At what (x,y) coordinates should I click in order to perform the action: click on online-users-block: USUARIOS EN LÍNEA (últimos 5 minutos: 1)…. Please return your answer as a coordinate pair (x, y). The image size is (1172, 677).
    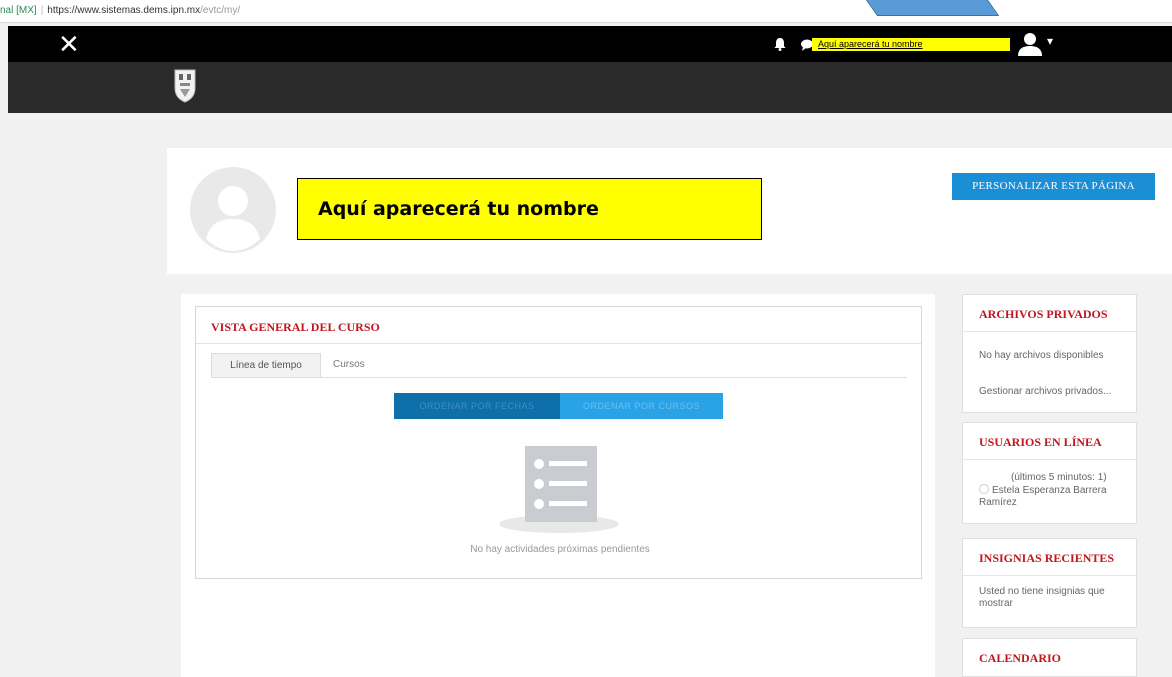
    Looking at the image, I should click on (1049, 473).